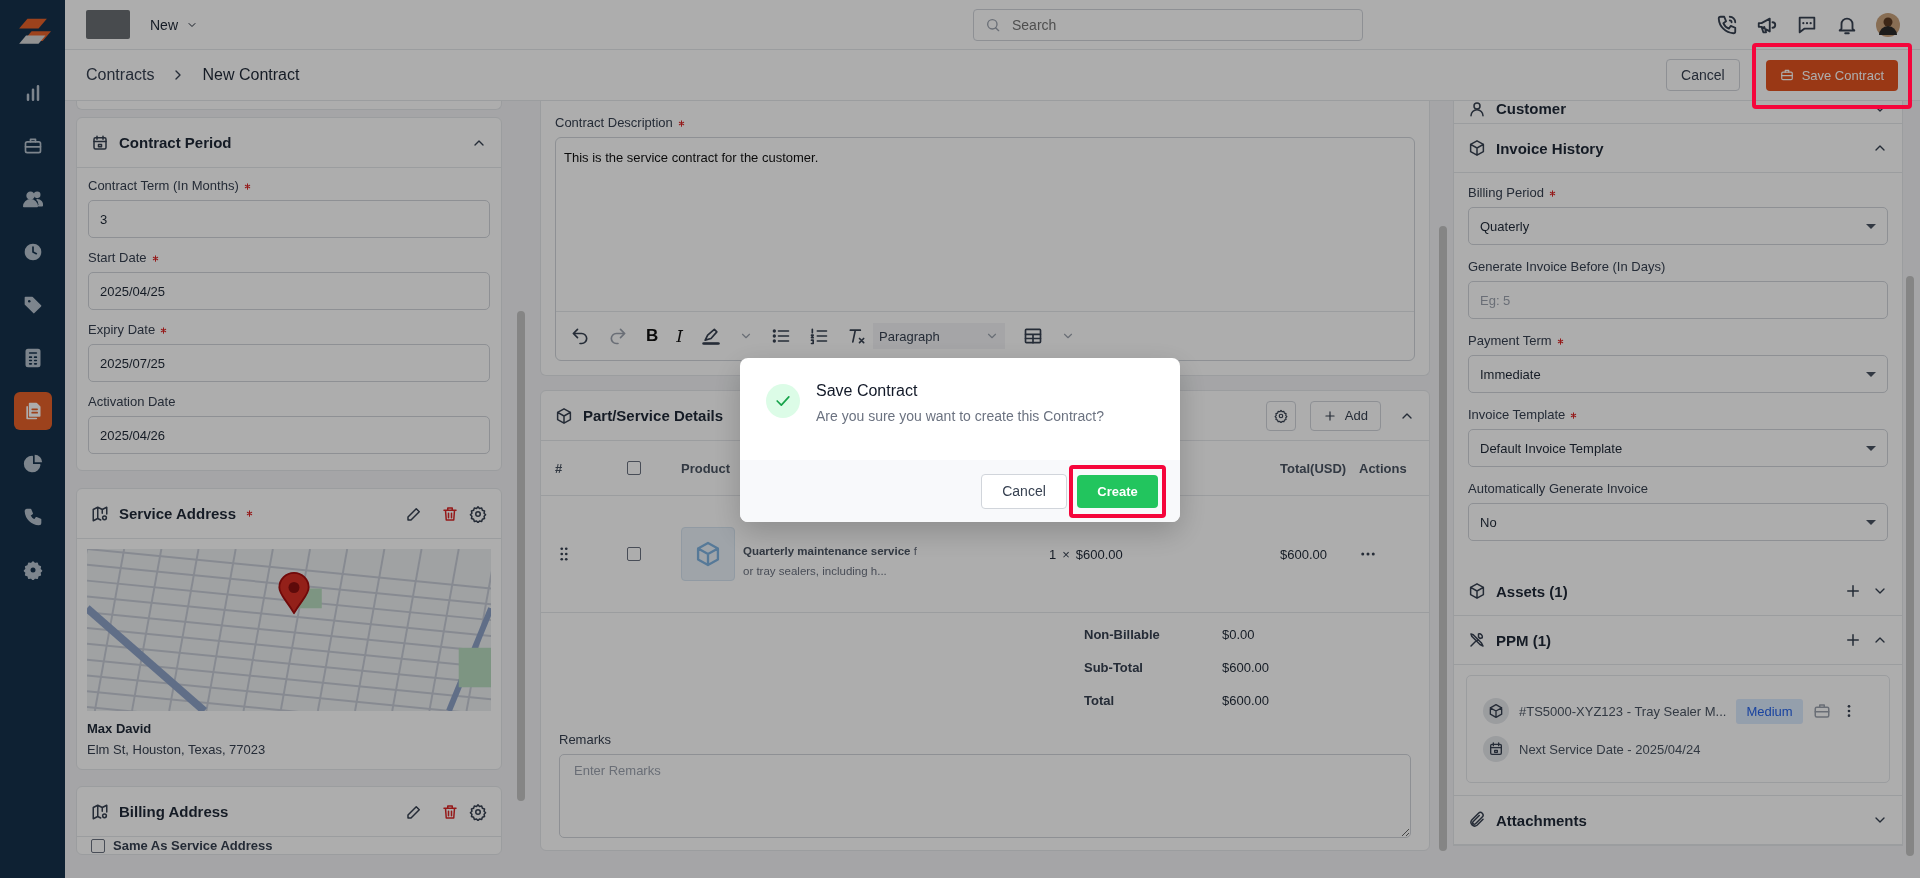 Image resolution: width=1920 pixels, height=878 pixels. Describe the element at coordinates (1523, 640) in the screenshot. I see `section-title: PPM (1)` at that location.